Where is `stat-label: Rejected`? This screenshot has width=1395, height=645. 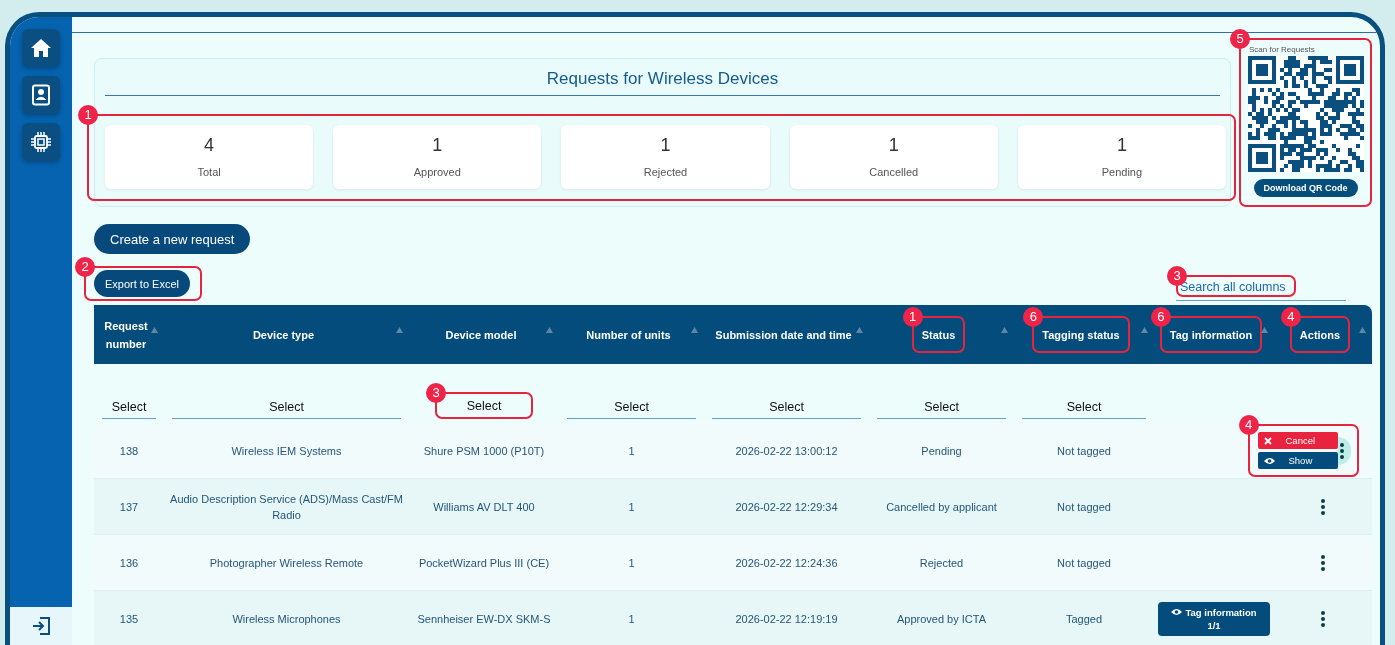
stat-label: Rejected is located at coordinates (665, 171).